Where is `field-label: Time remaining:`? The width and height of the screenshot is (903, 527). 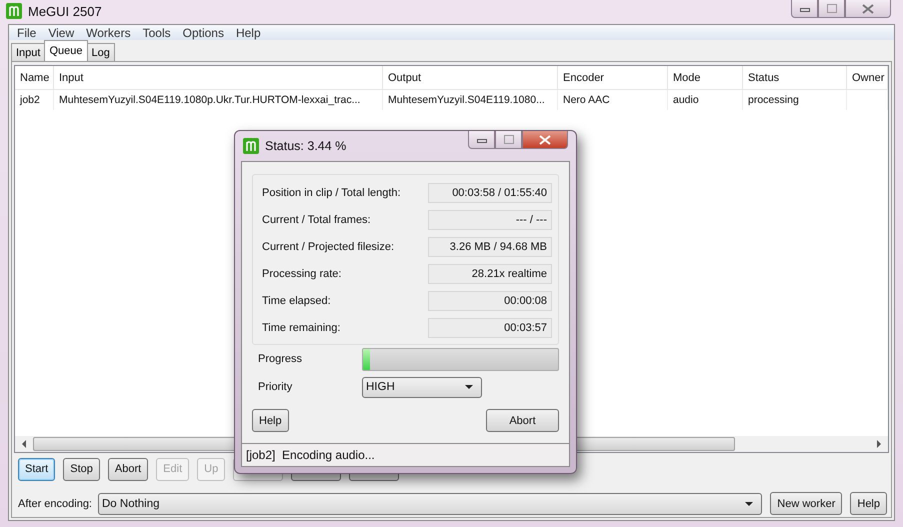 field-label: Time remaining: is located at coordinates (301, 328).